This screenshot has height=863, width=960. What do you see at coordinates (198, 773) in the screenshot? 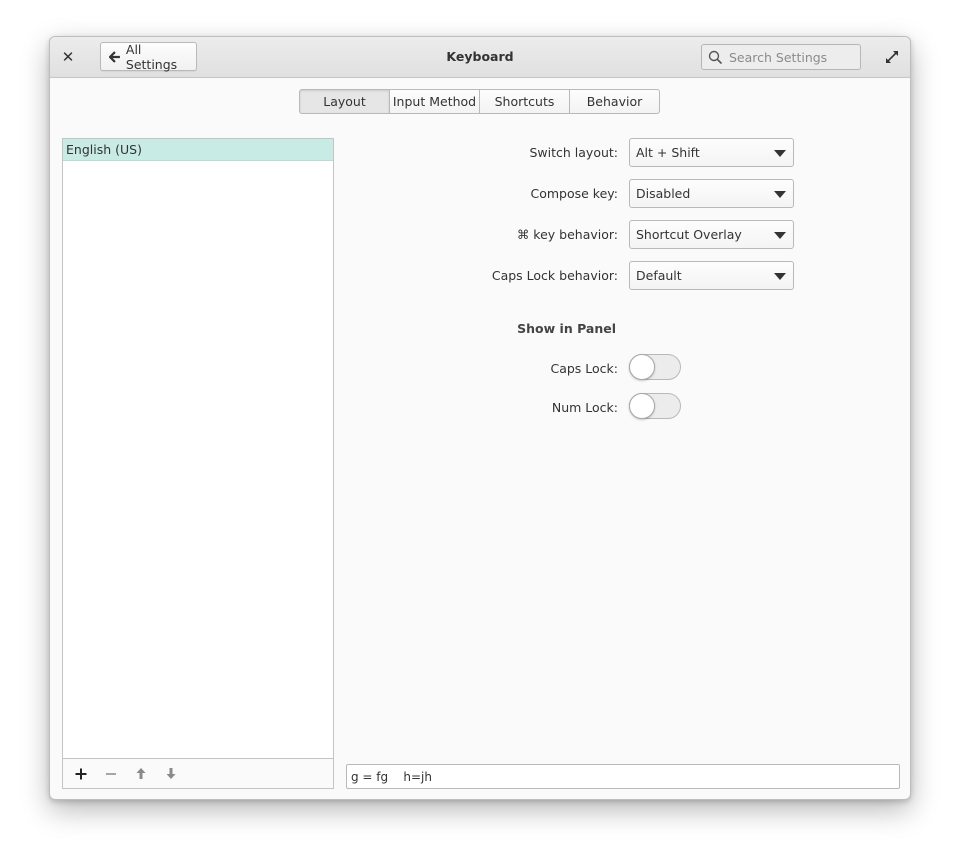
I see `layout-list-toolbar` at bounding box center [198, 773].